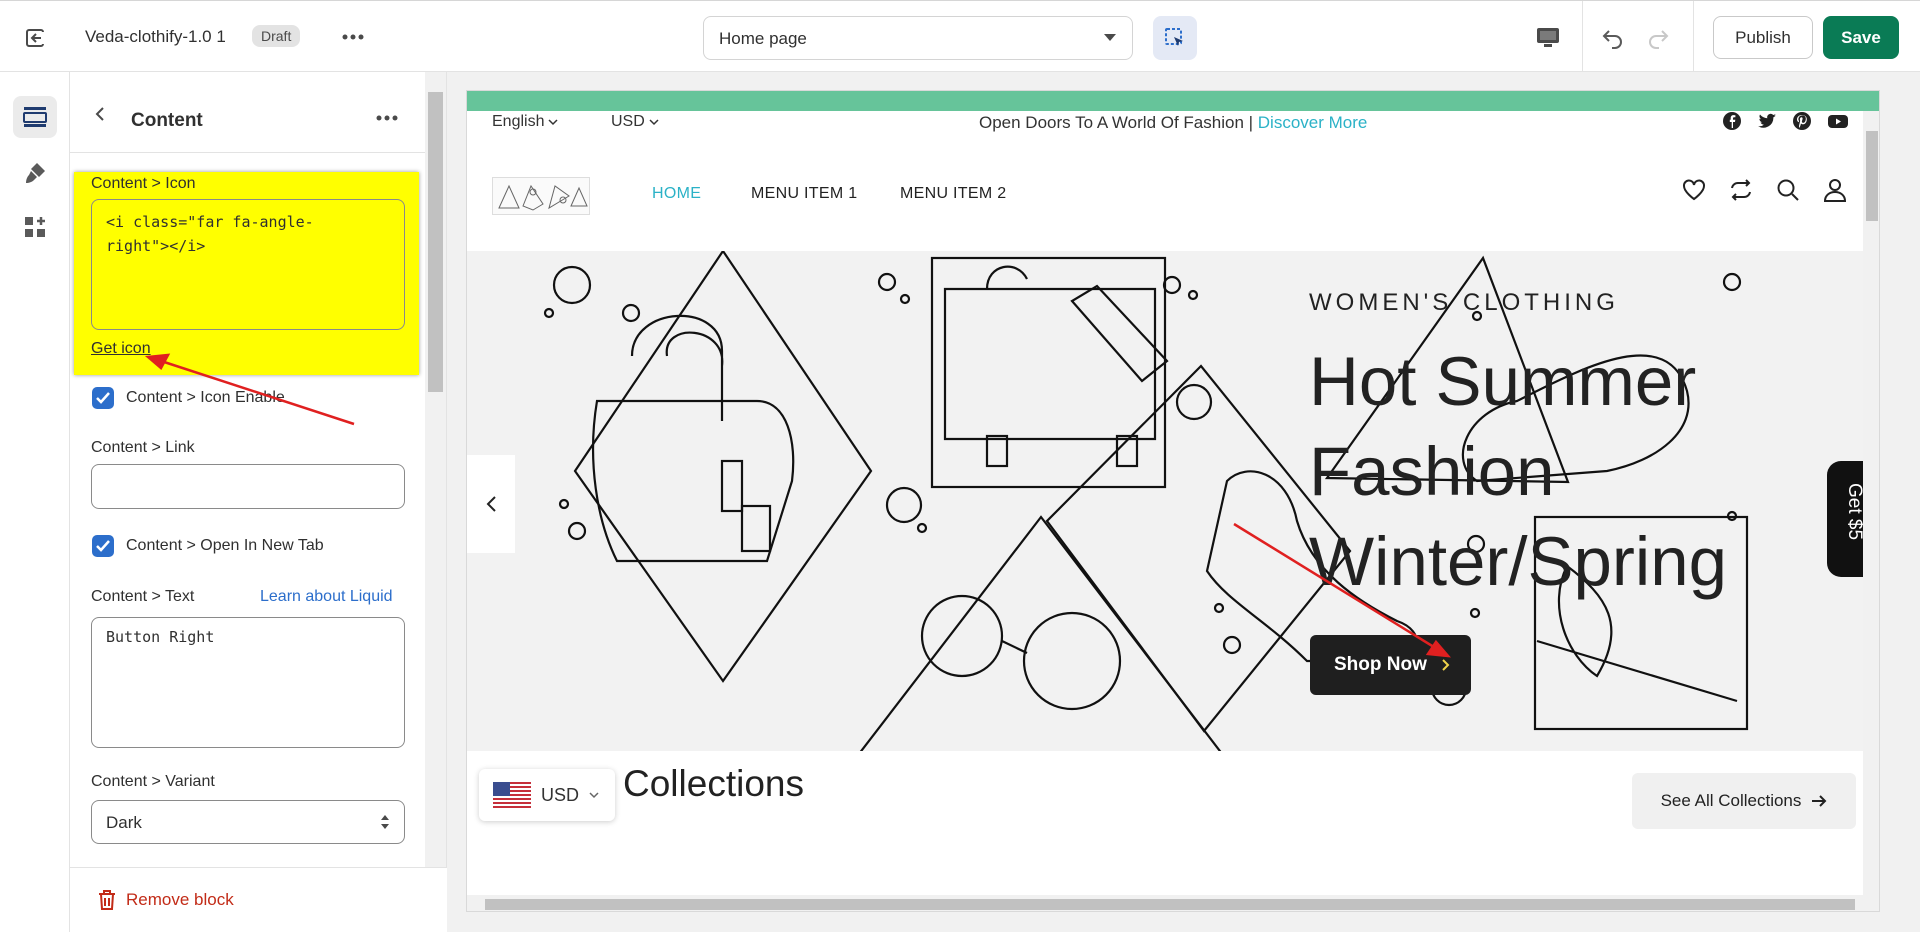  I want to click on more-actions-icon, so click(353, 37).